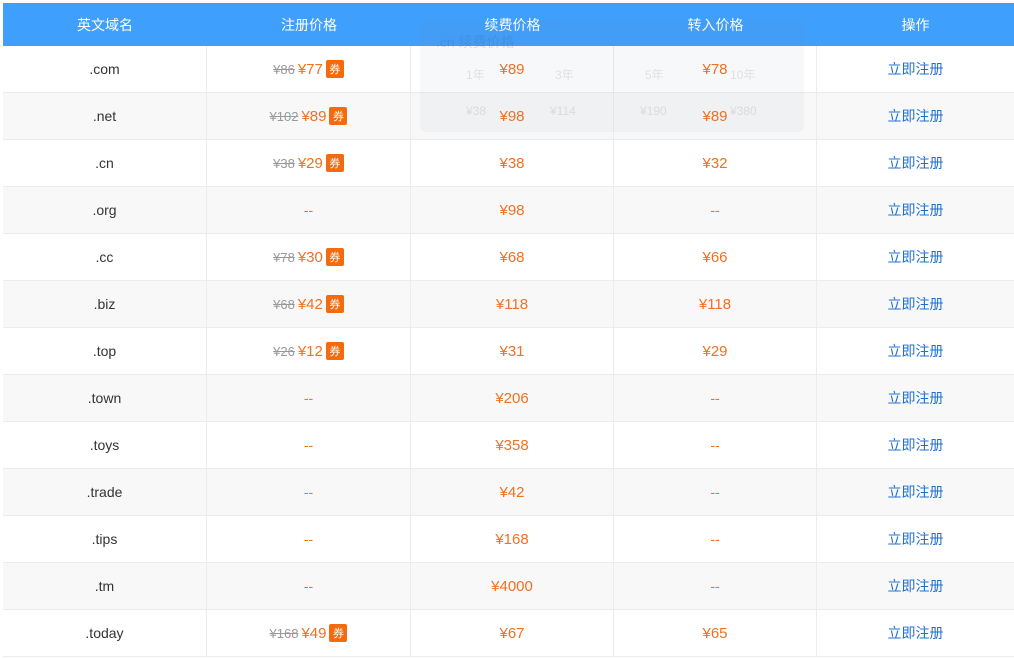 This screenshot has height=659, width=1014. Describe the element at coordinates (284, 351) in the screenshot. I see `original-price: ¥26` at that location.